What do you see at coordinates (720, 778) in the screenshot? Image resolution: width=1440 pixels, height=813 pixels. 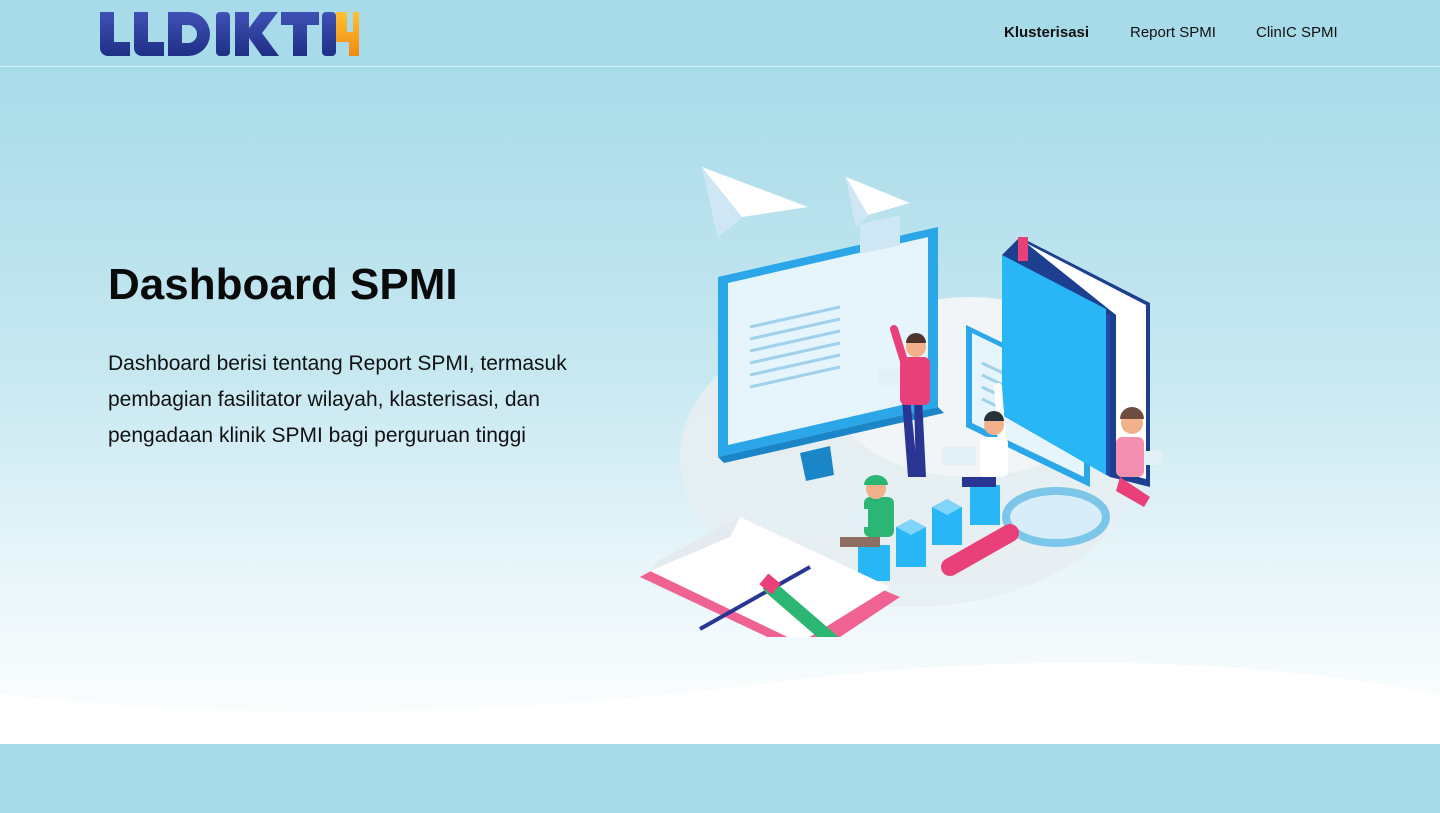 I see `footer-band` at bounding box center [720, 778].